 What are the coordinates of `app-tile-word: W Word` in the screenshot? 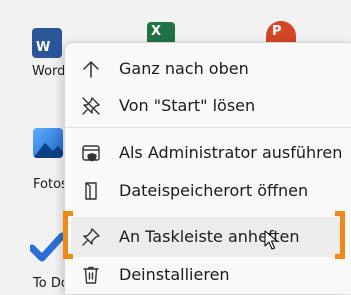 It's located at (33, 45).